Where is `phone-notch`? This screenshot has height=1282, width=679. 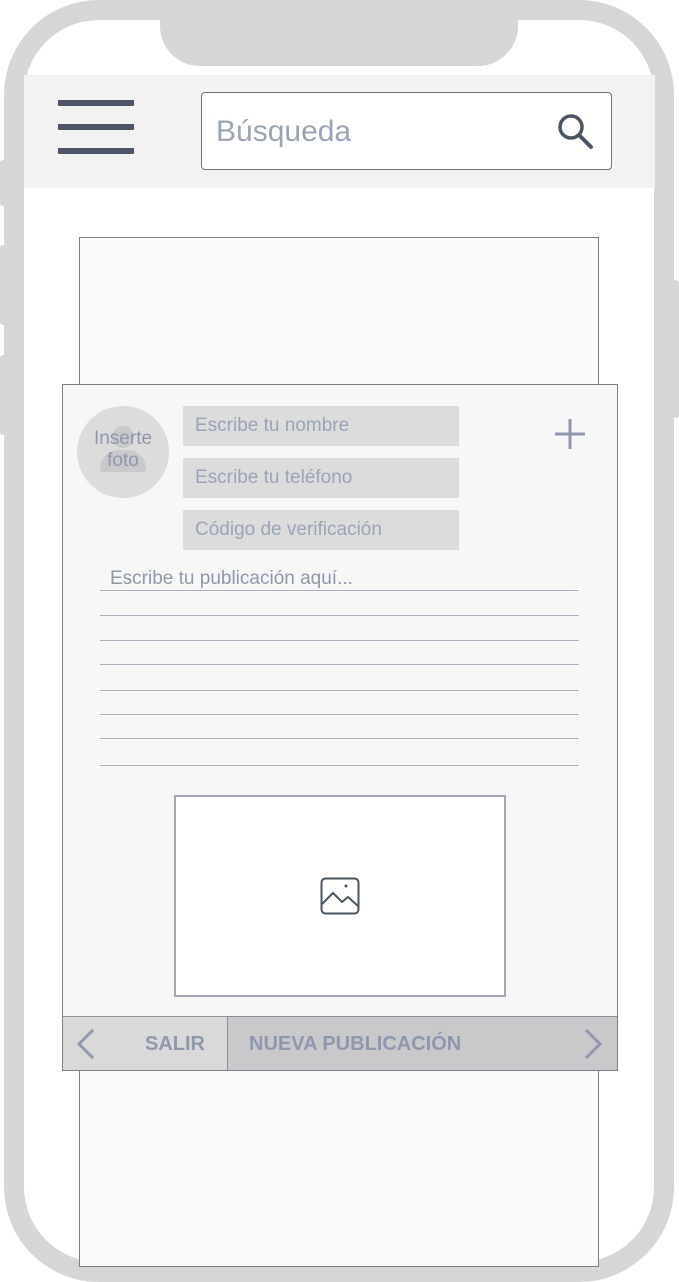 phone-notch is located at coordinates (339, 33).